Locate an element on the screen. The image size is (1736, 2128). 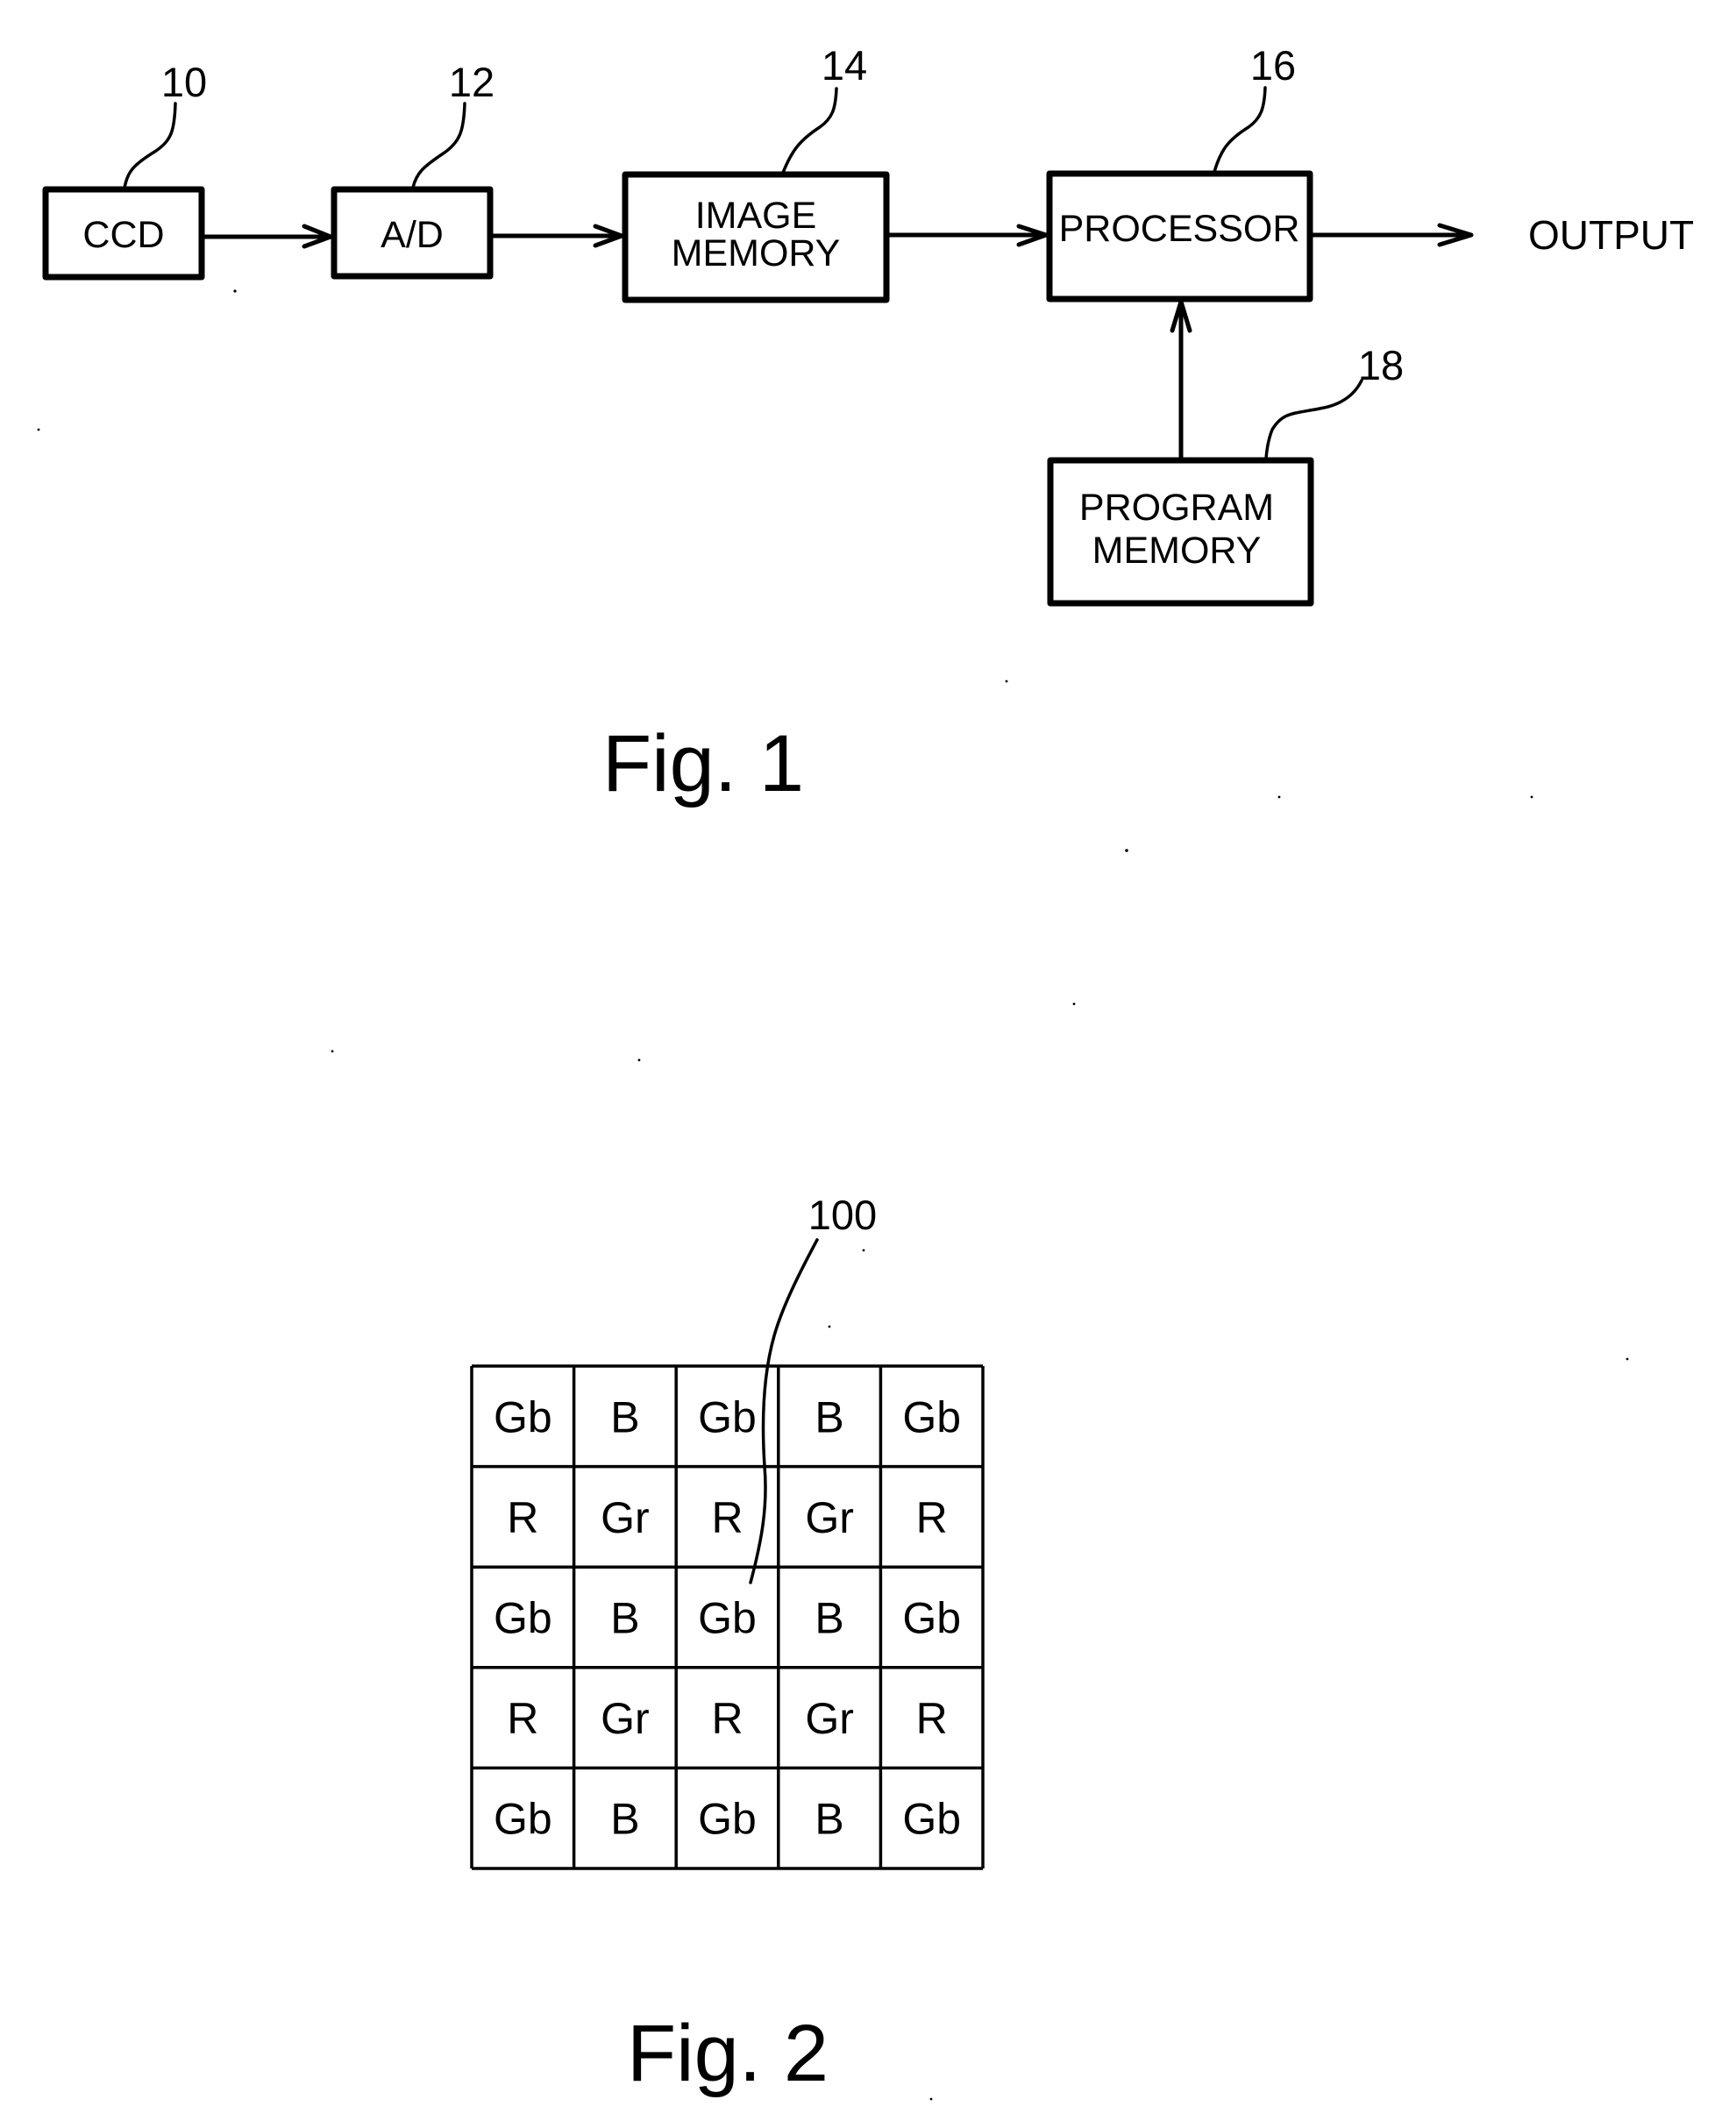
figure-2-caption: Fig. 2 is located at coordinates (728, 2053).